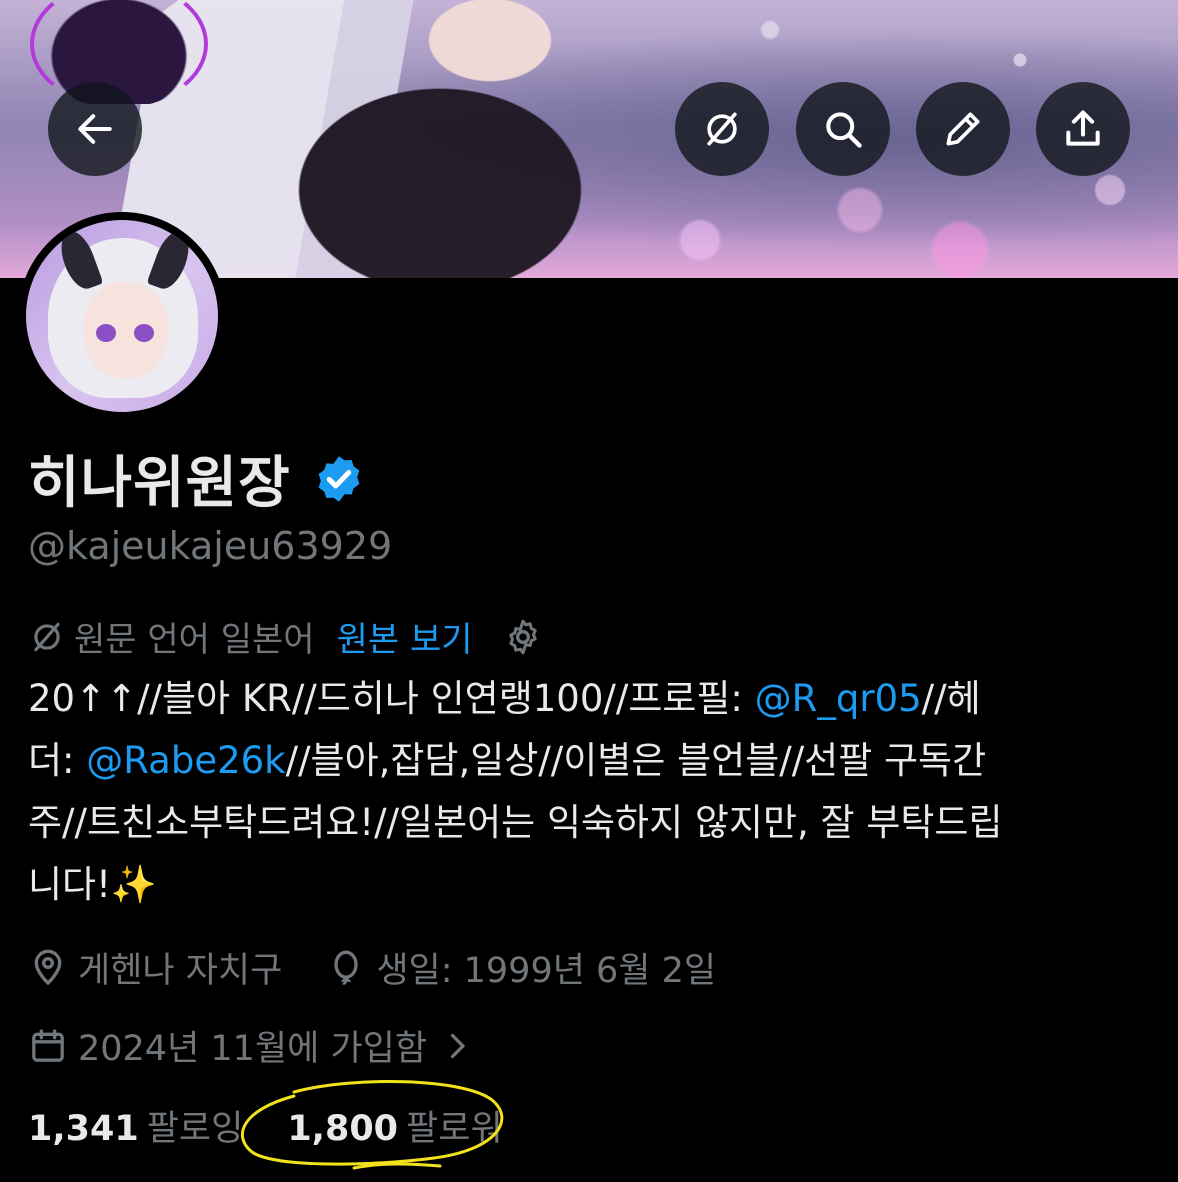 This screenshot has height=1182, width=1178. I want to click on source-language-text: 원문 언어 일본어, so click(194, 640).